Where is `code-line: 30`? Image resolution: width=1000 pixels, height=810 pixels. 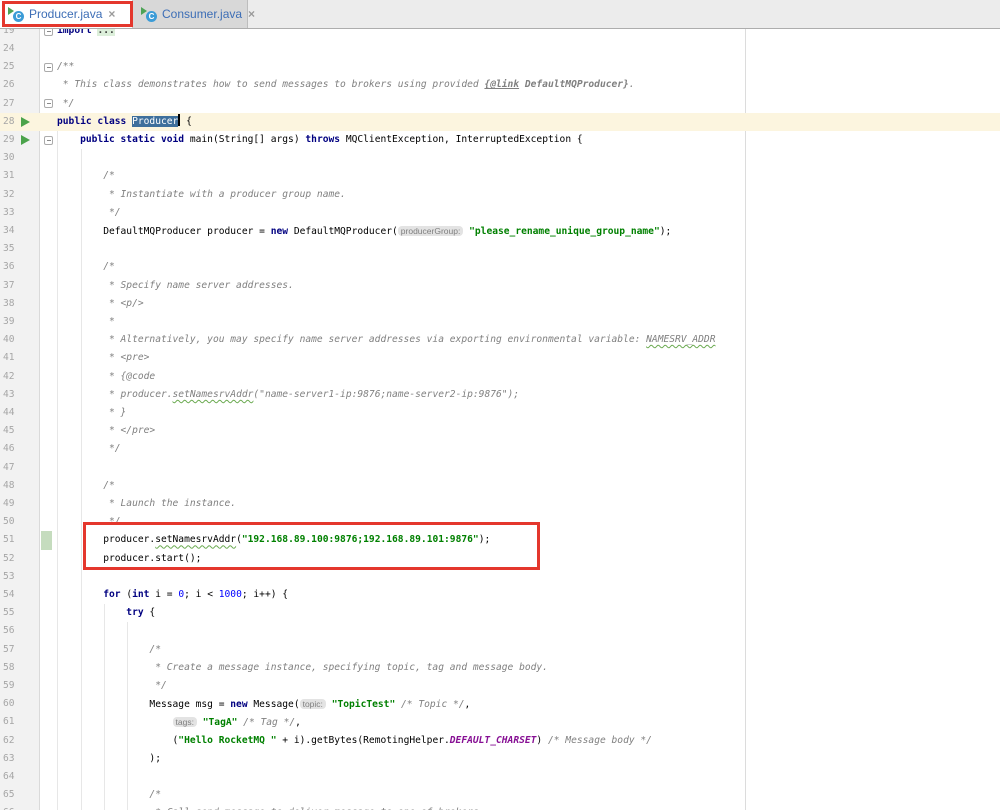 code-line: 30 is located at coordinates (500, 158).